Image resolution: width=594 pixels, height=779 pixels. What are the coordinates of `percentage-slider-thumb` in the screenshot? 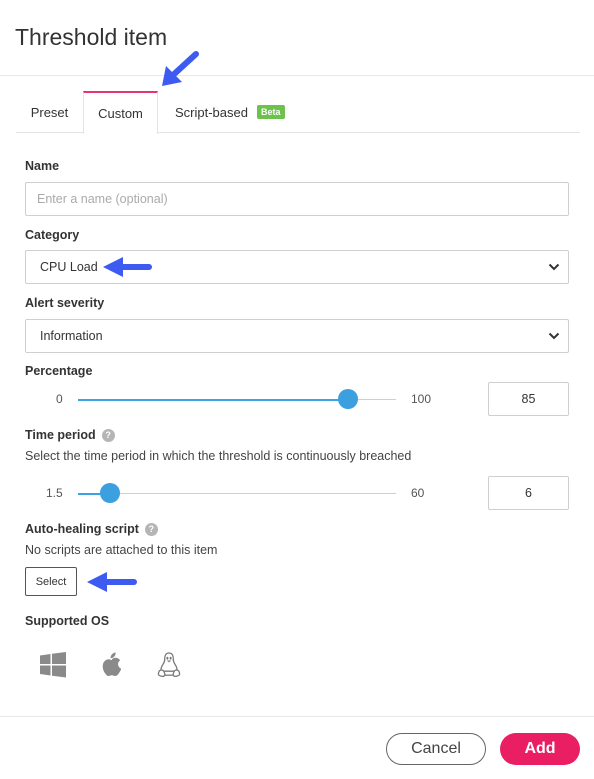 It's located at (348, 399).